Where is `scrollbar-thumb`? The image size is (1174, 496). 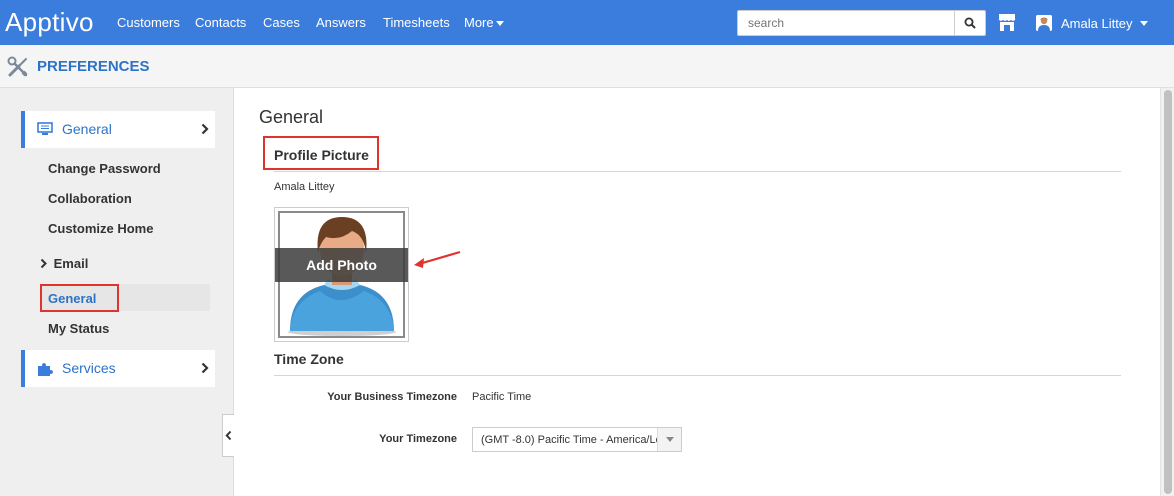
scrollbar-thumb is located at coordinates (1168, 292).